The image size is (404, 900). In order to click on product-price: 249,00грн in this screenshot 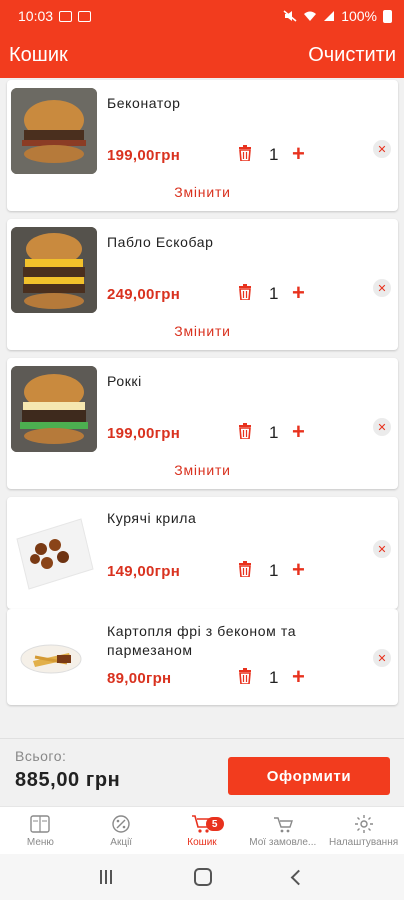, I will do `click(144, 294)`.